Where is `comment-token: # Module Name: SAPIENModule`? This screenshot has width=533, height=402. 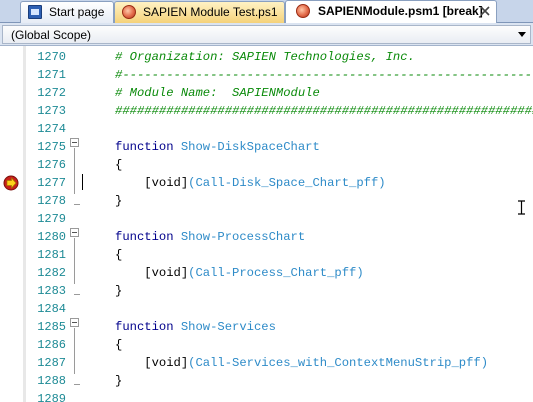
comment-token: # Module Name: SAPIENModule is located at coordinates (217, 93).